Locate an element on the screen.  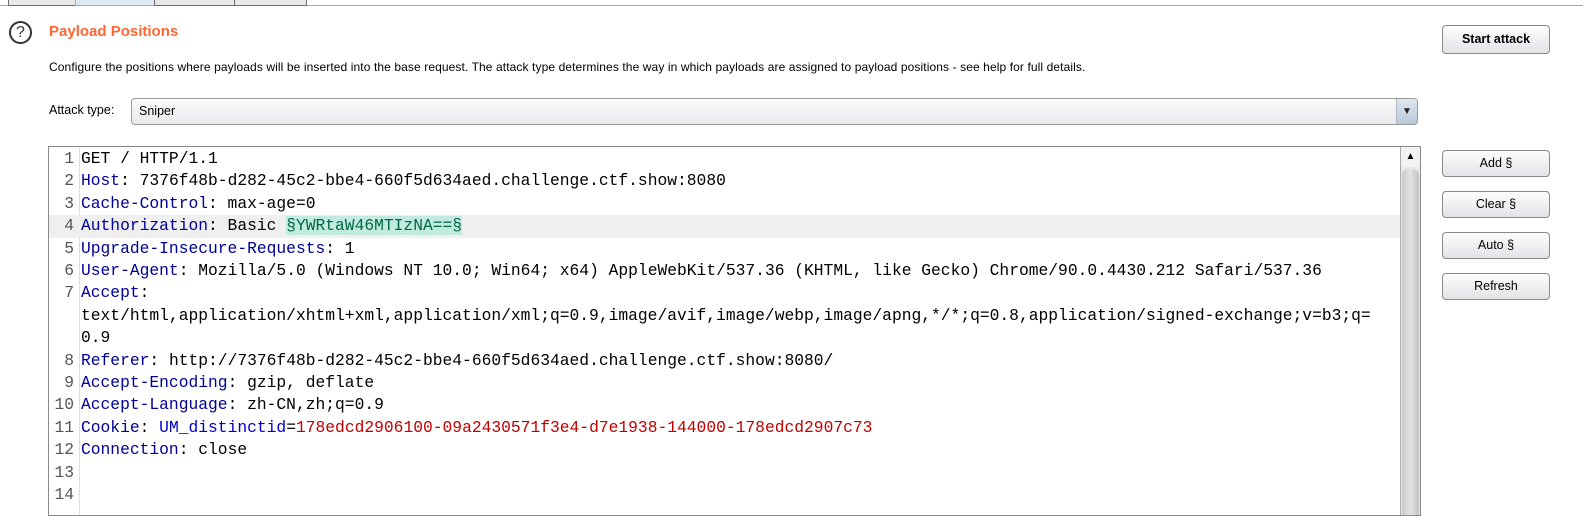
line-number: 9 is located at coordinates (69, 383).